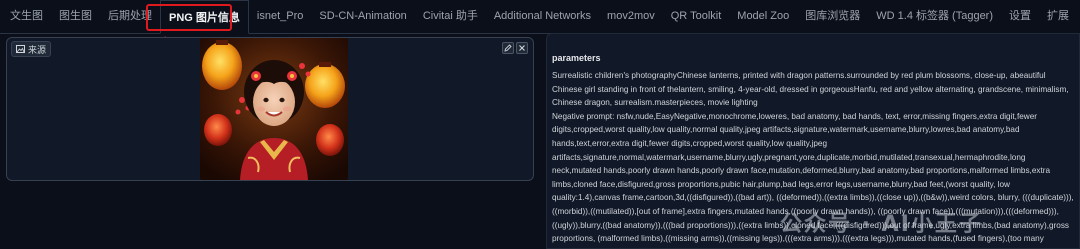  I want to click on girl-lantern-photo, so click(274, 109).